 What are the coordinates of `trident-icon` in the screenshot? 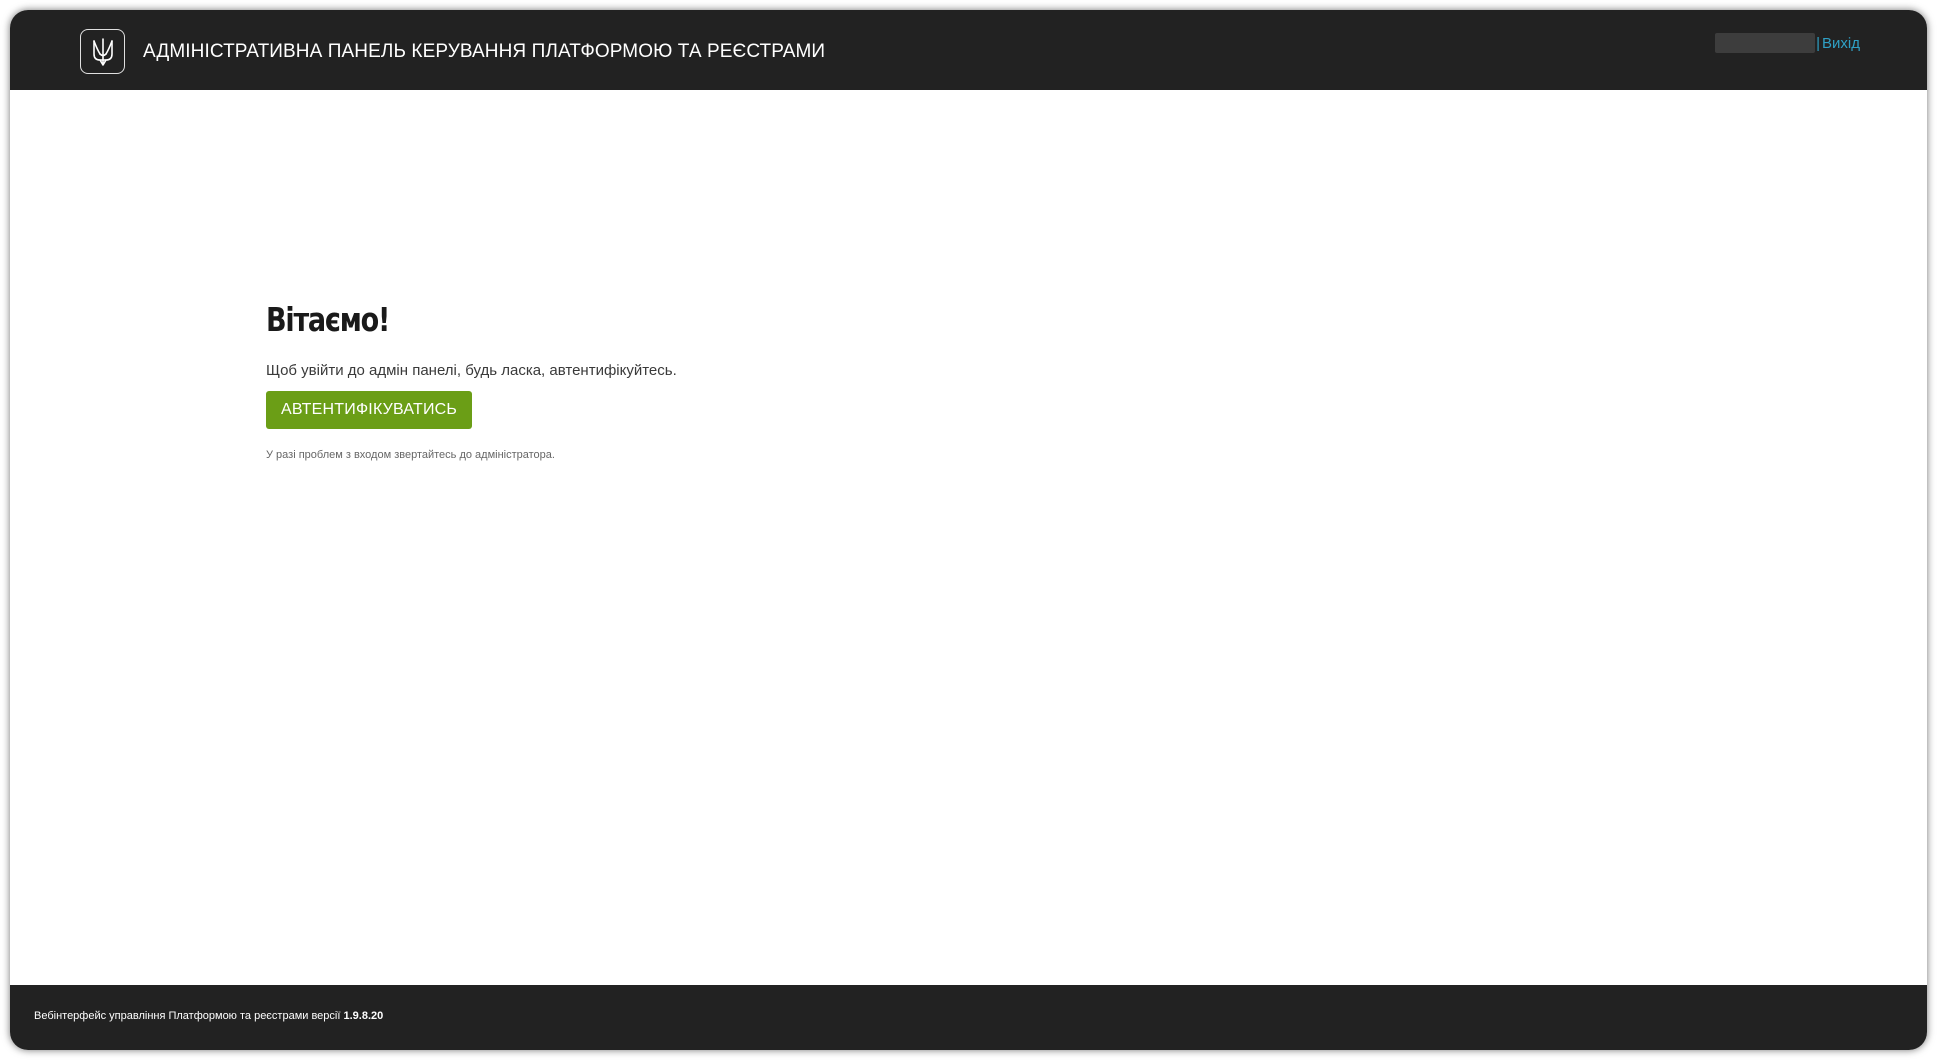 It's located at (102, 51).